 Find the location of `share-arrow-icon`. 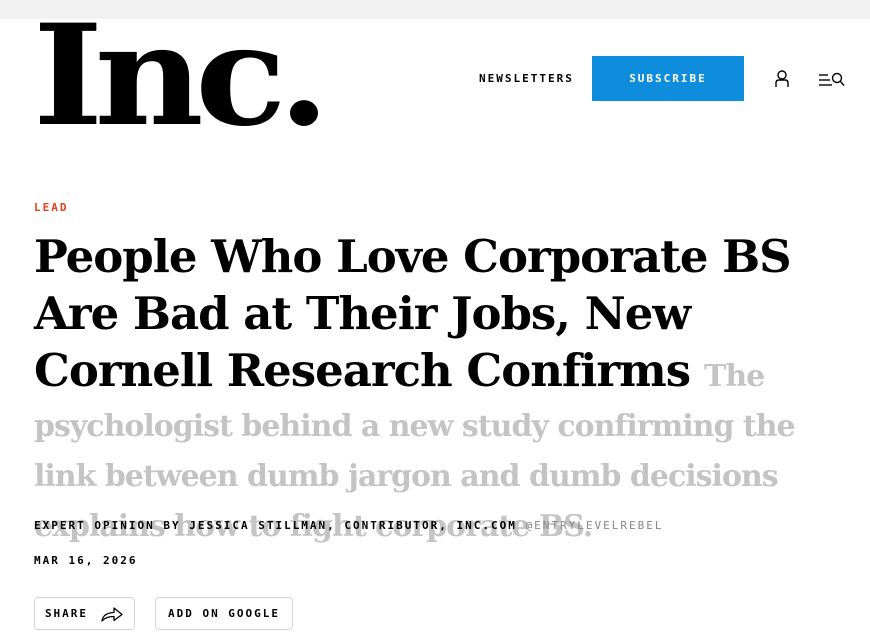

share-arrow-icon is located at coordinates (112, 614).